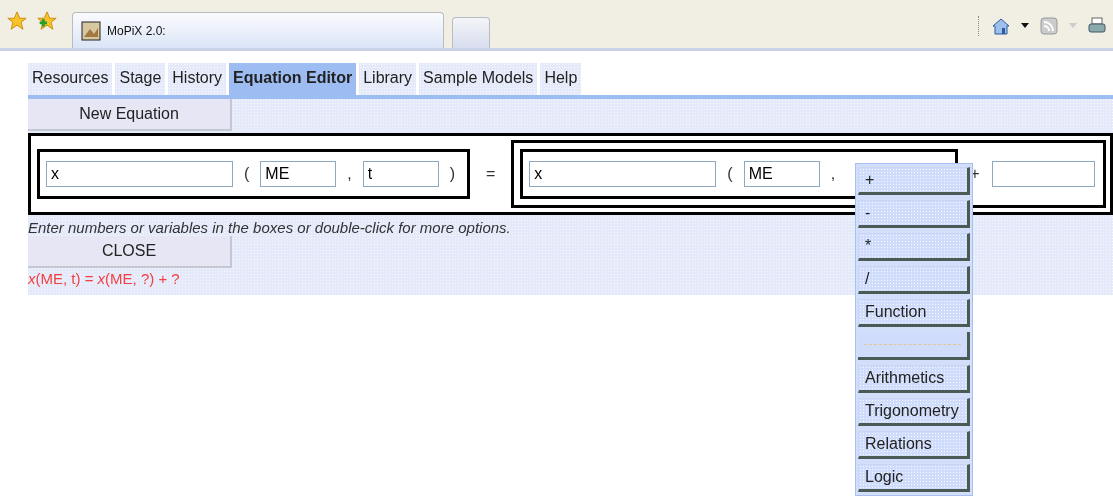 This screenshot has height=496, width=1113. Describe the element at coordinates (914, 247) in the screenshot. I see `menu-item: *` at that location.